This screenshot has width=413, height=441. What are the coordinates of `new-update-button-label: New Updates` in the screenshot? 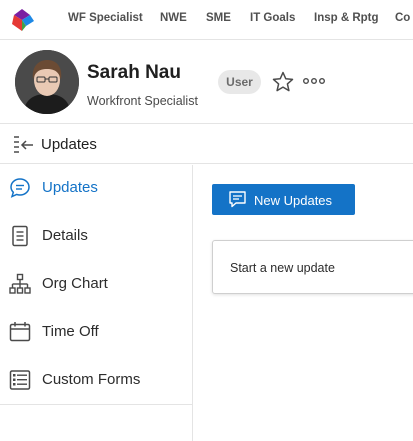 It's located at (293, 200).